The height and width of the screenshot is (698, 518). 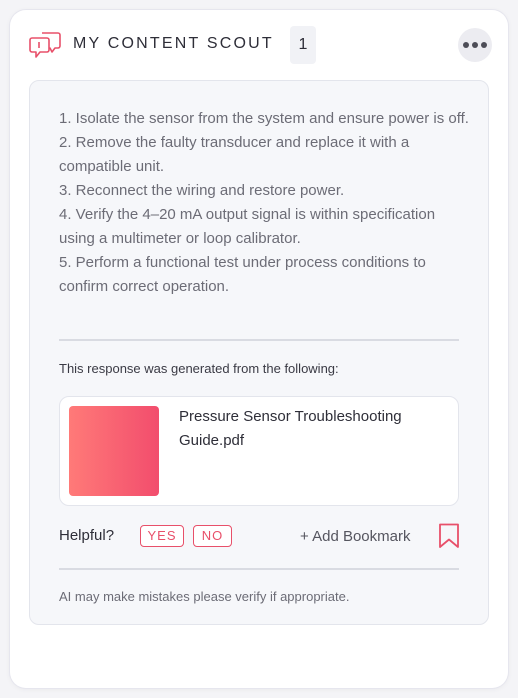 What do you see at coordinates (87, 535) in the screenshot?
I see `helpful-label: Helpful?` at bounding box center [87, 535].